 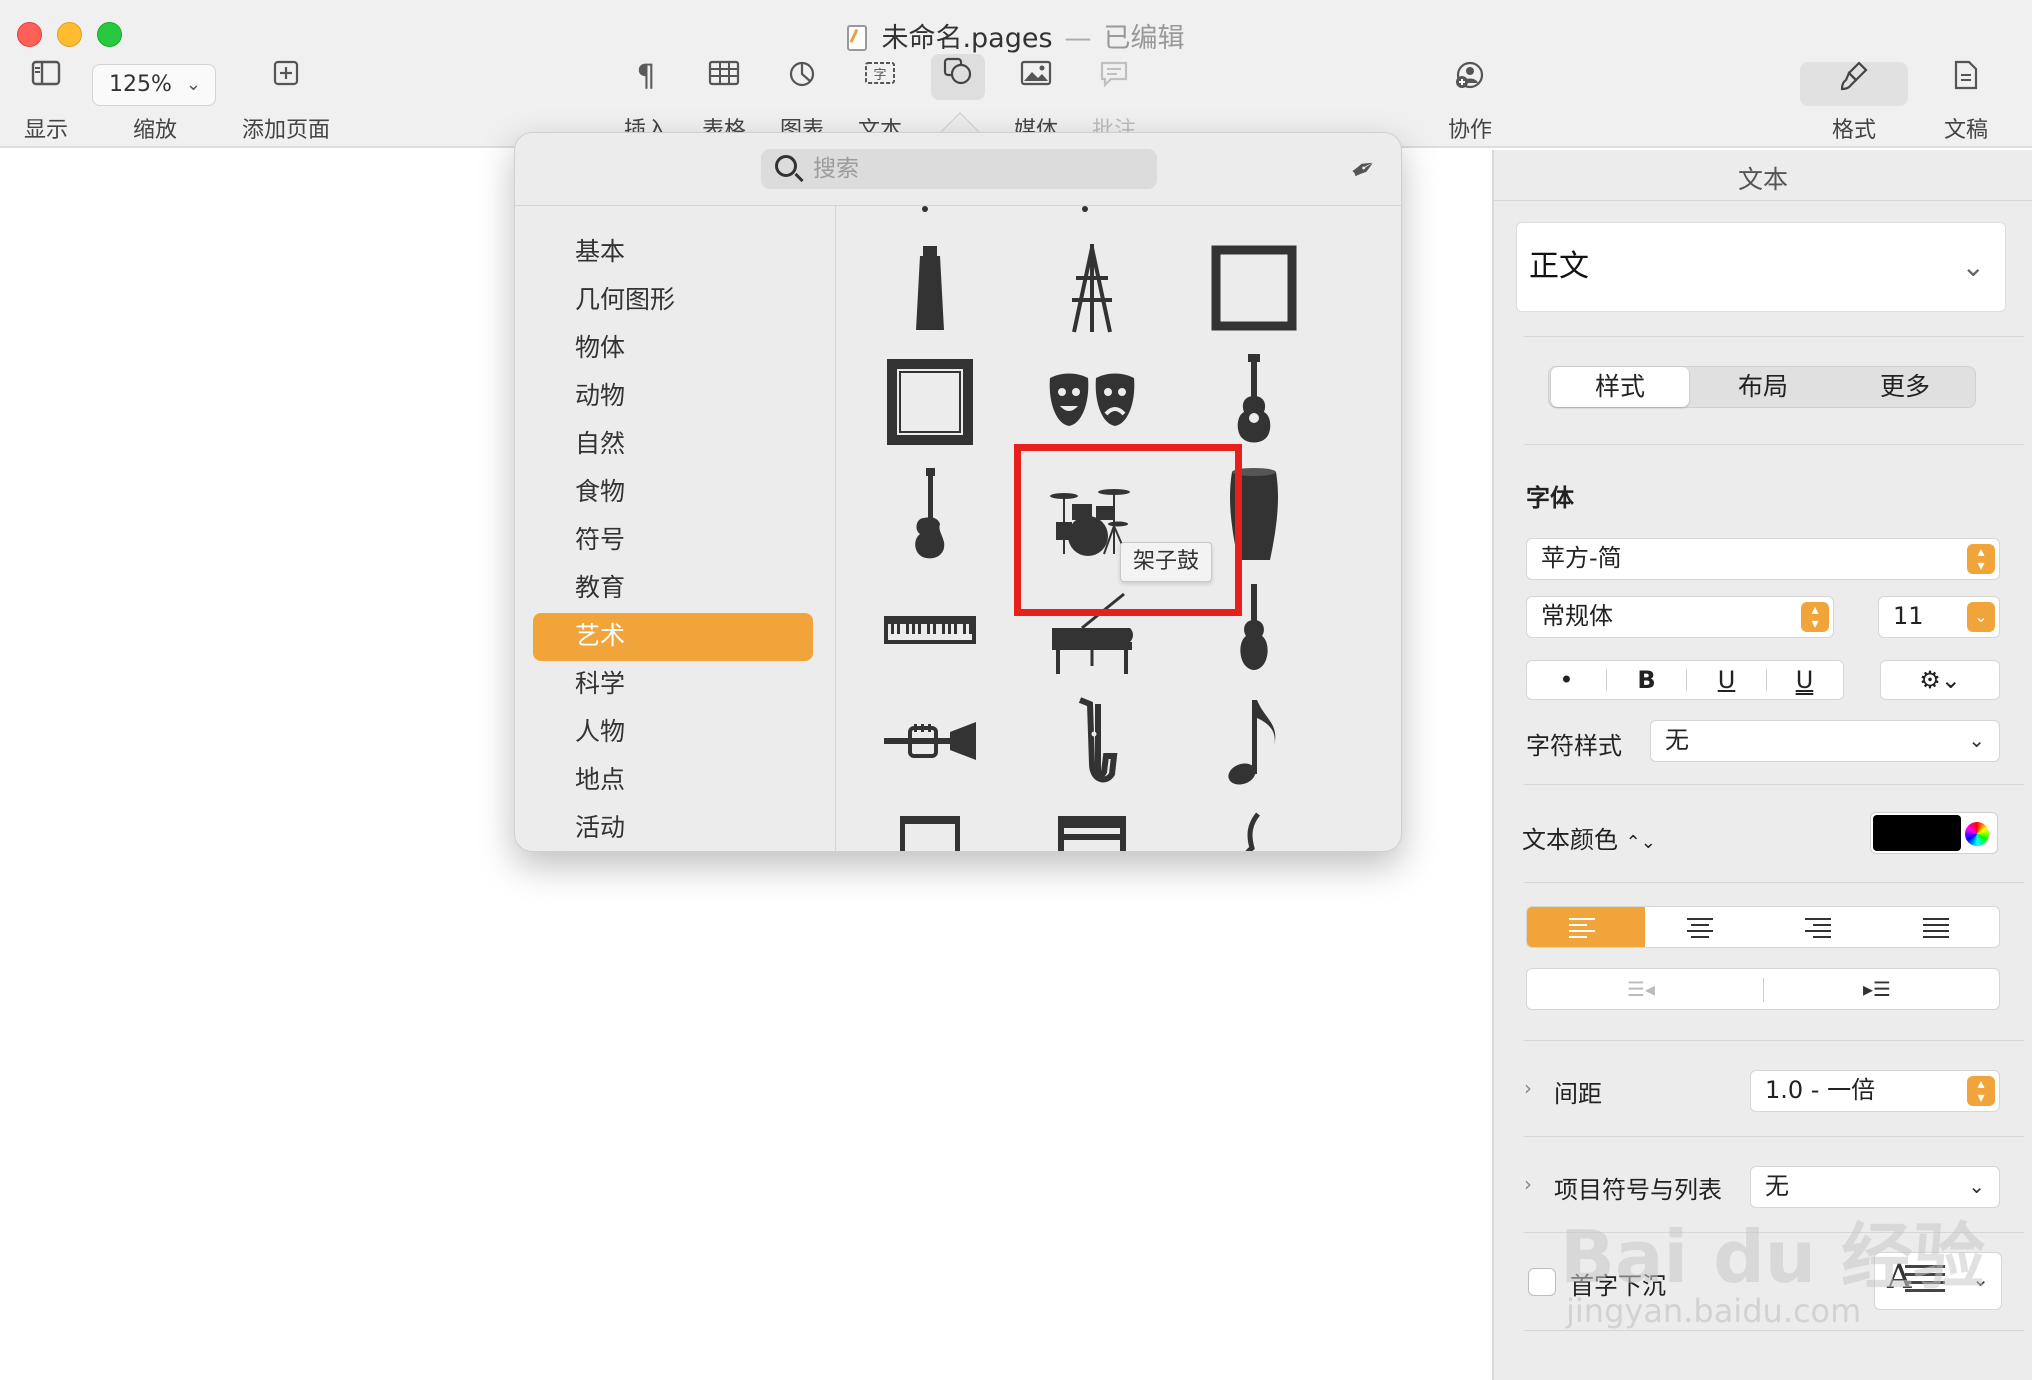 What do you see at coordinates (1981, 559) in the screenshot?
I see `stepper-icon: ▴ ▾` at bounding box center [1981, 559].